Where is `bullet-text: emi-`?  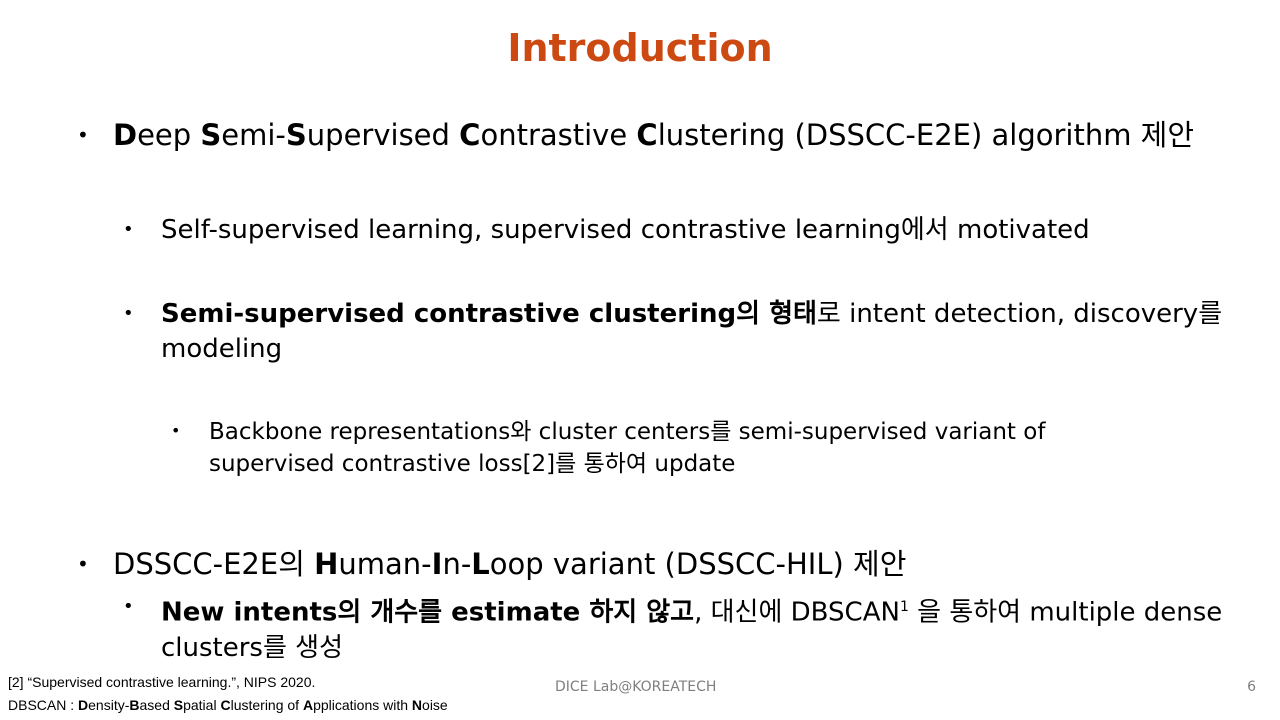 bullet-text: emi- is located at coordinates (253, 135).